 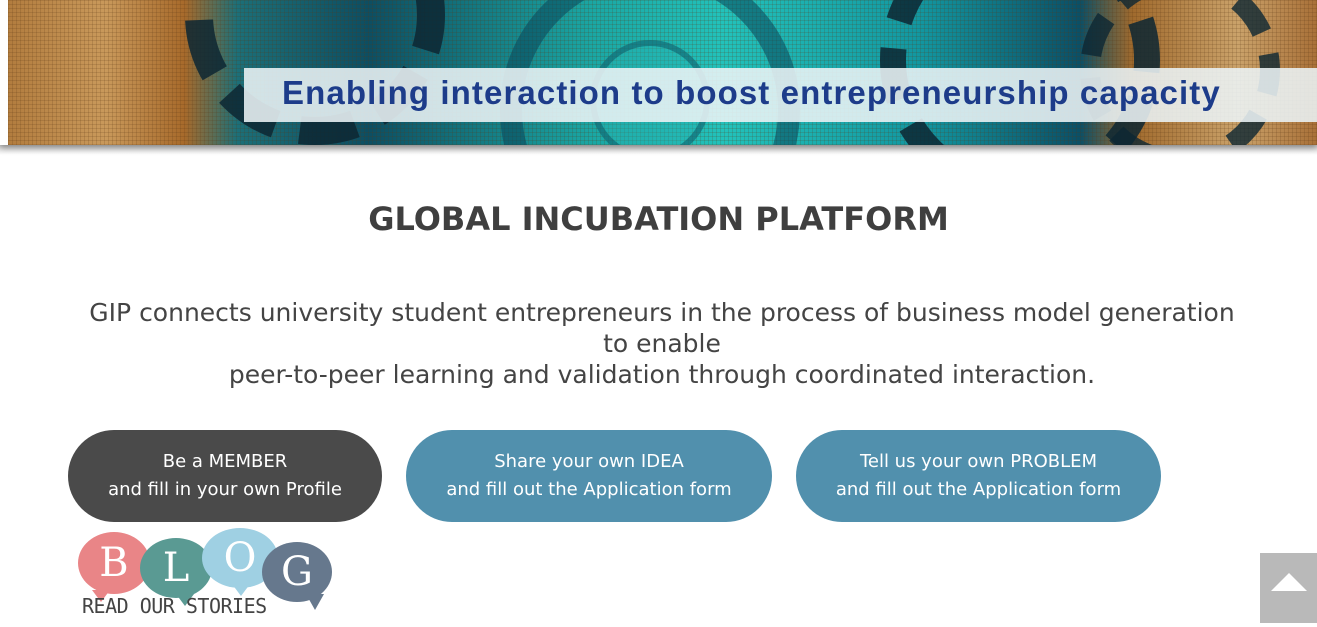 What do you see at coordinates (174, 606) in the screenshot?
I see `blog-caption: READ OUR STORIES` at bounding box center [174, 606].